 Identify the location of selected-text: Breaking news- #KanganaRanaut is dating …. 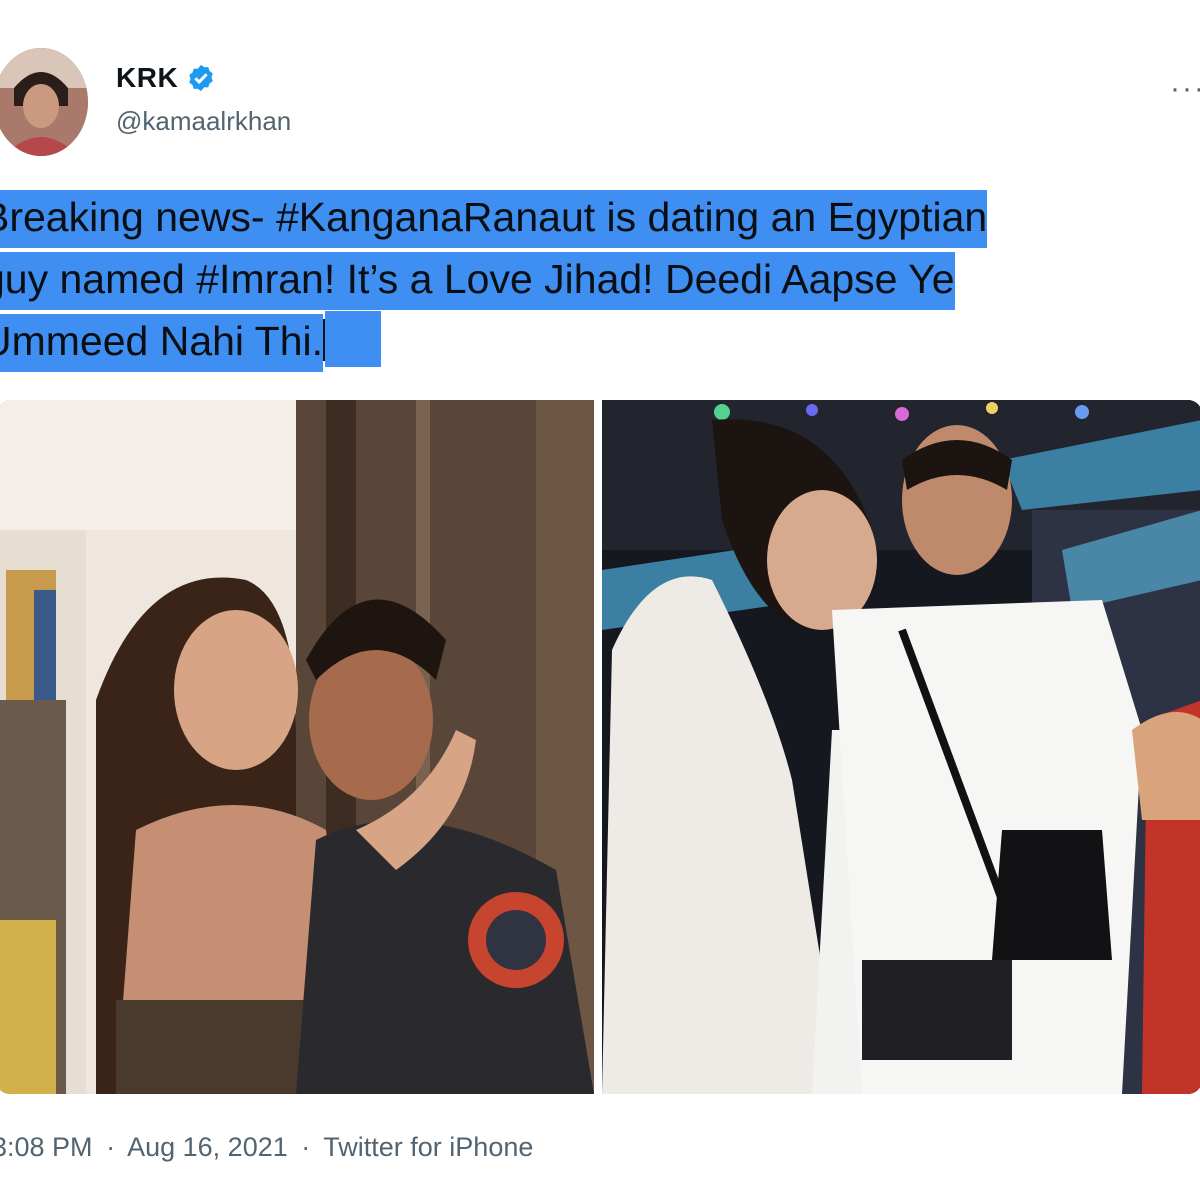
(494, 219).